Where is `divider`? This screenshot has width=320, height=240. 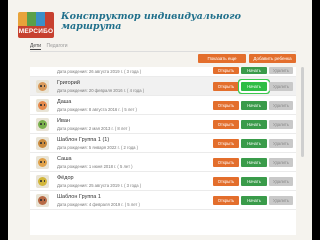 divider is located at coordinates (163, 51).